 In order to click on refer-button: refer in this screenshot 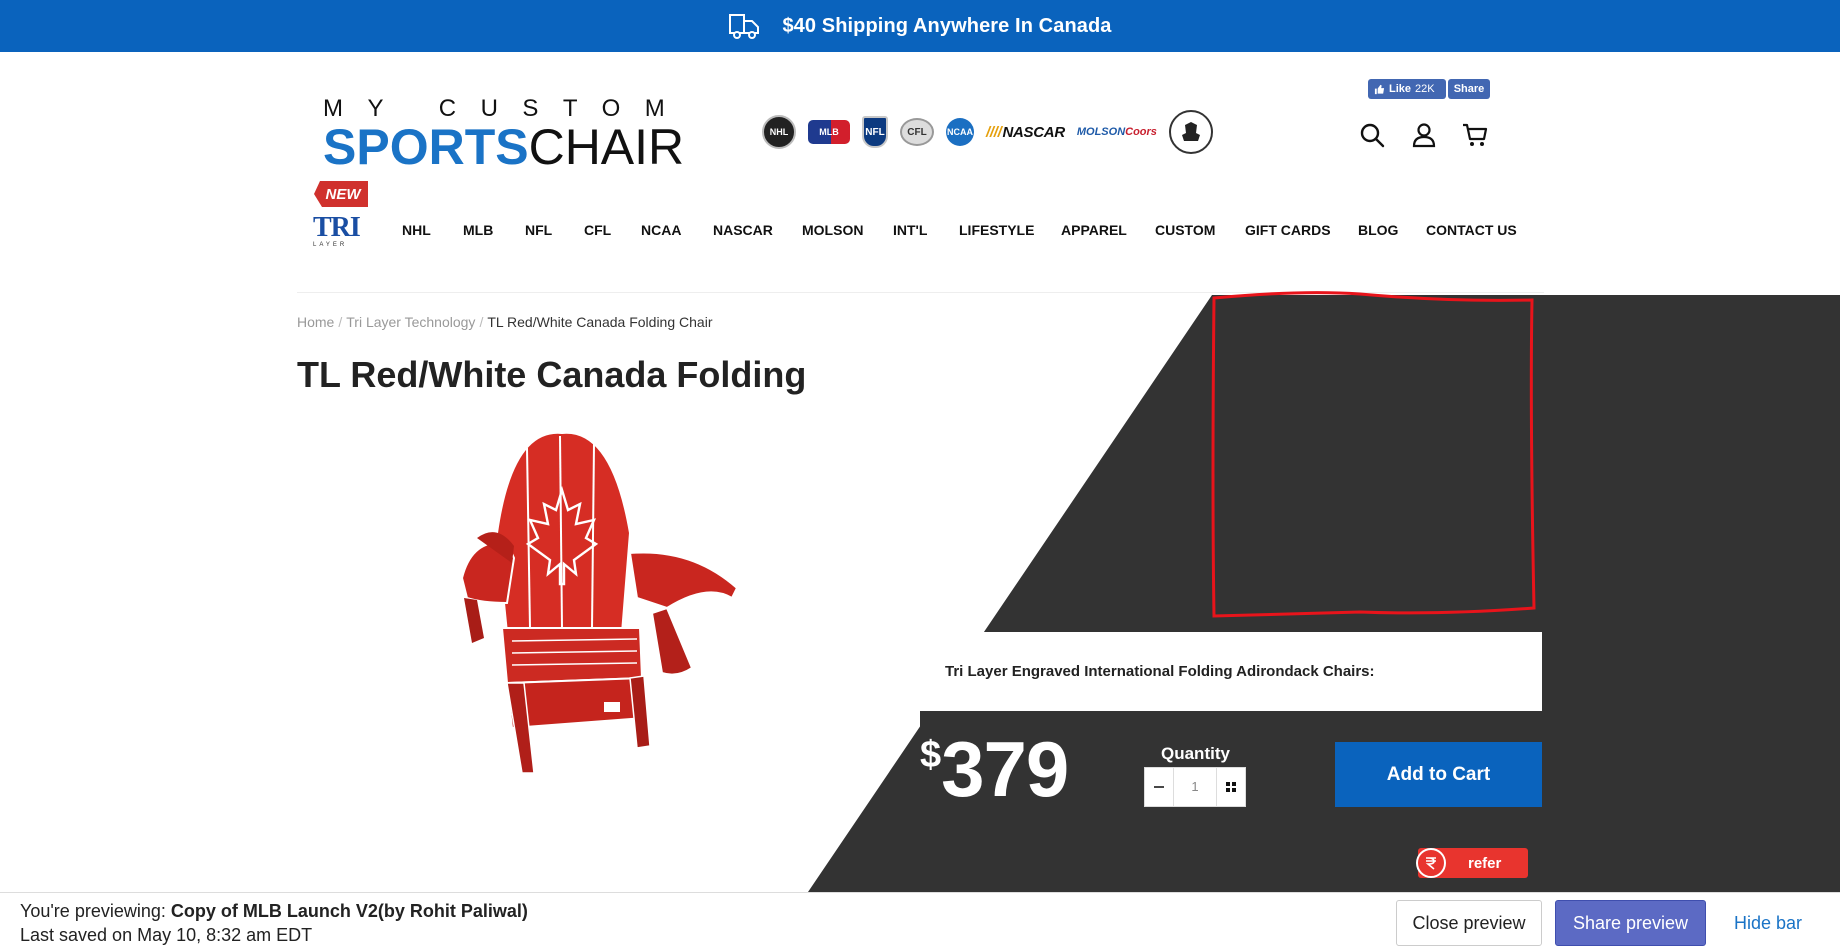, I will do `click(1472, 863)`.